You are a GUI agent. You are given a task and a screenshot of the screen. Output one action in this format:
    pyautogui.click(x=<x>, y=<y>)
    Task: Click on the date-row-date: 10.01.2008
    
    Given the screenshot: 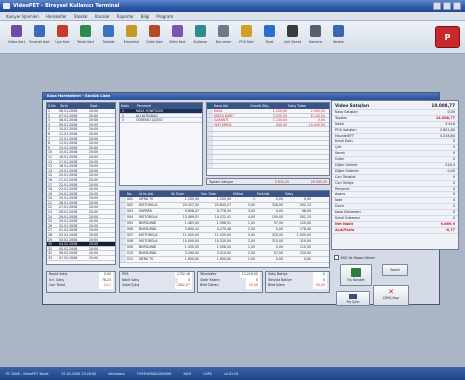 What is the action you would take?
    pyautogui.click(x=68, y=129)
    